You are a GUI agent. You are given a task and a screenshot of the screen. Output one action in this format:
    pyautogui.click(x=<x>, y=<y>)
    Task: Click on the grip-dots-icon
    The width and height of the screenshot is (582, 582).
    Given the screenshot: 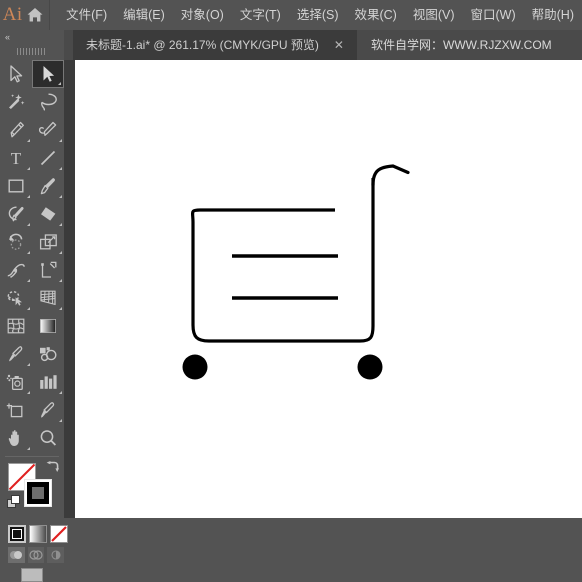 What is the action you would take?
    pyautogui.click(x=32, y=51)
    